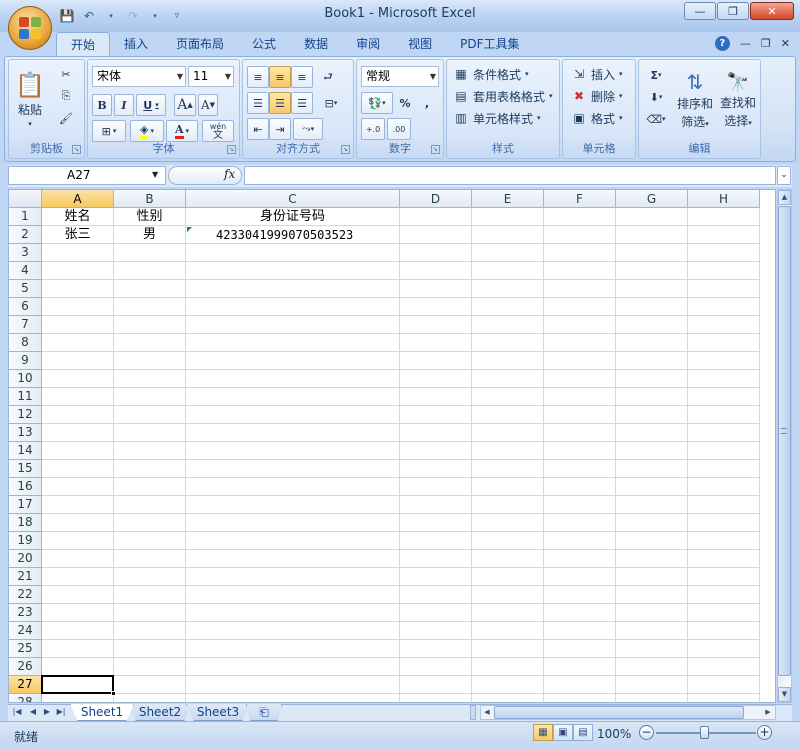  I want to click on cell-h7, so click(724, 325).